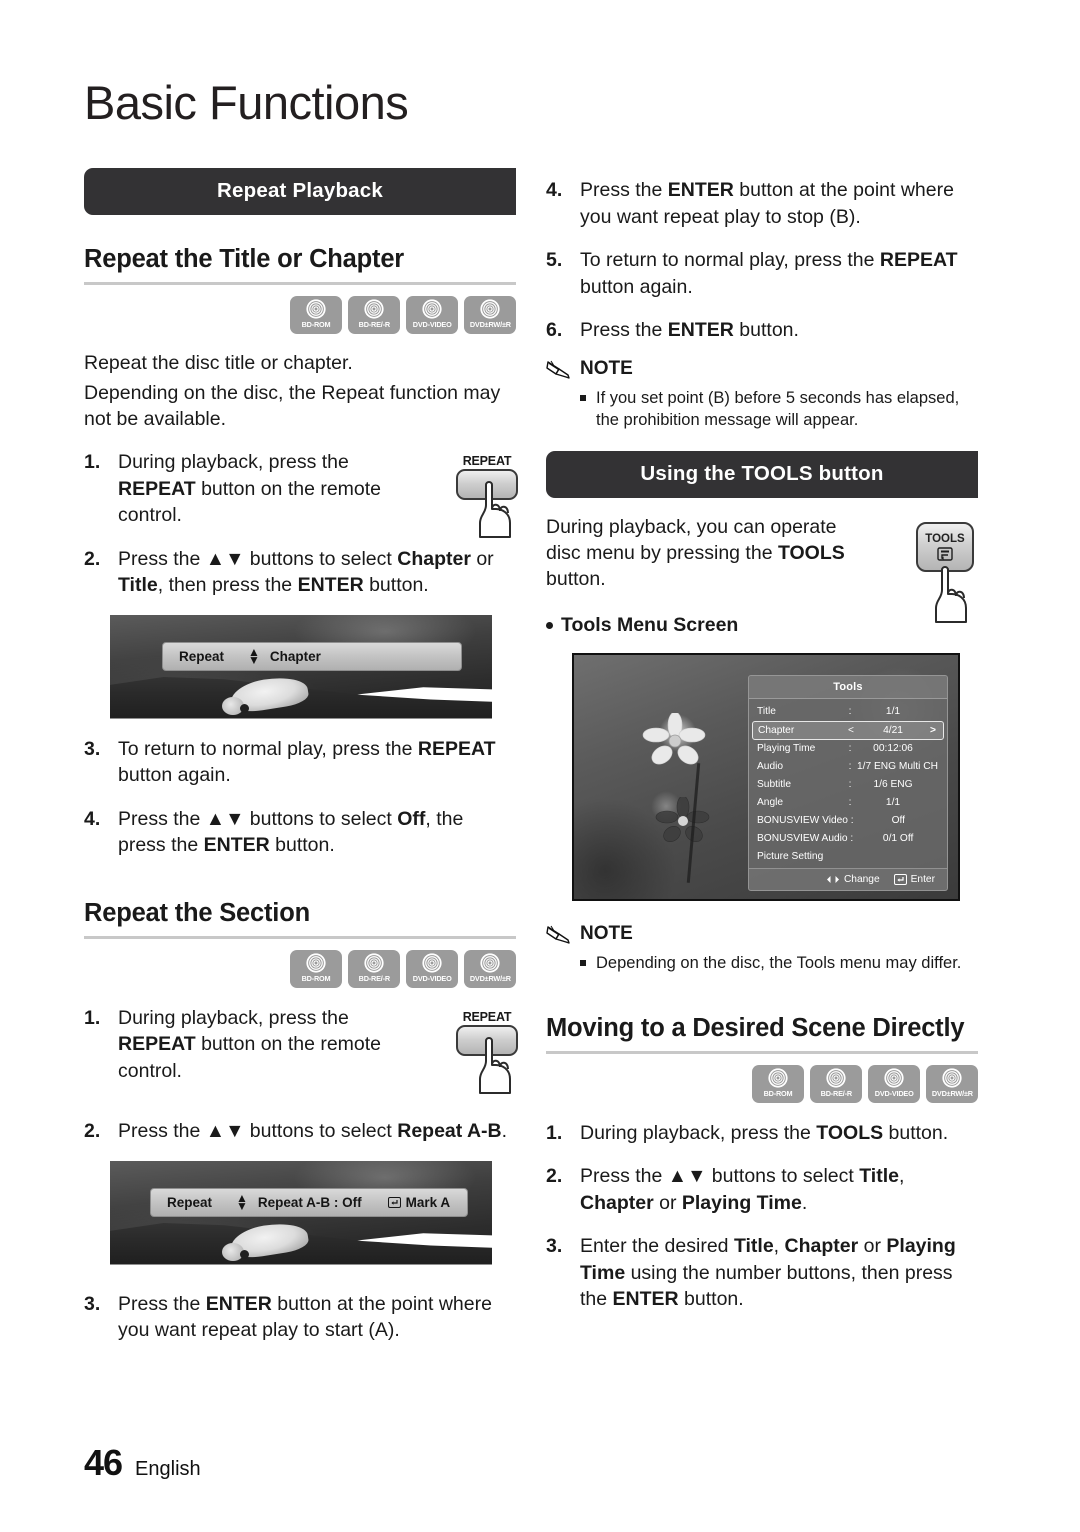 This screenshot has width=1080, height=1532. I want to click on tools-row-value: 1/1, so click(893, 711).